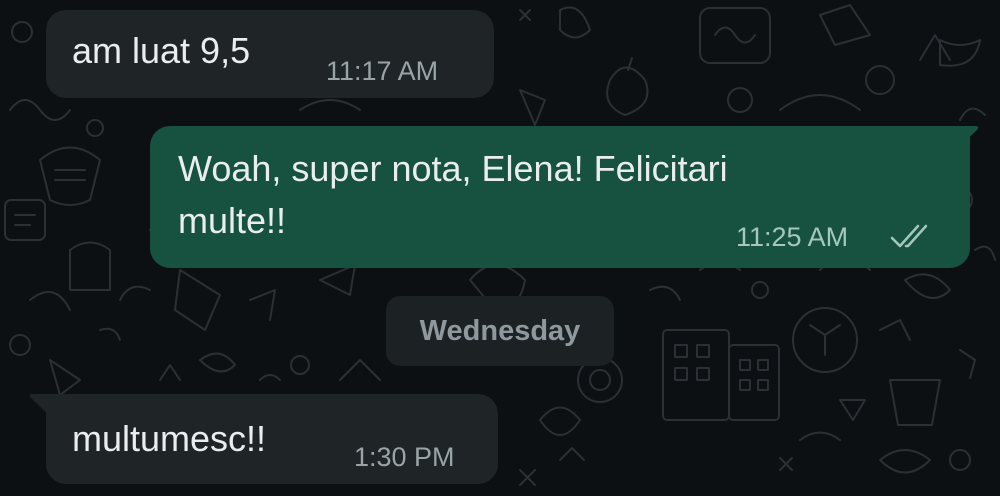 The height and width of the screenshot is (496, 1000). I want to click on message-text-line-1: Woah, super nota, Elena! Felicitari, so click(453, 168).